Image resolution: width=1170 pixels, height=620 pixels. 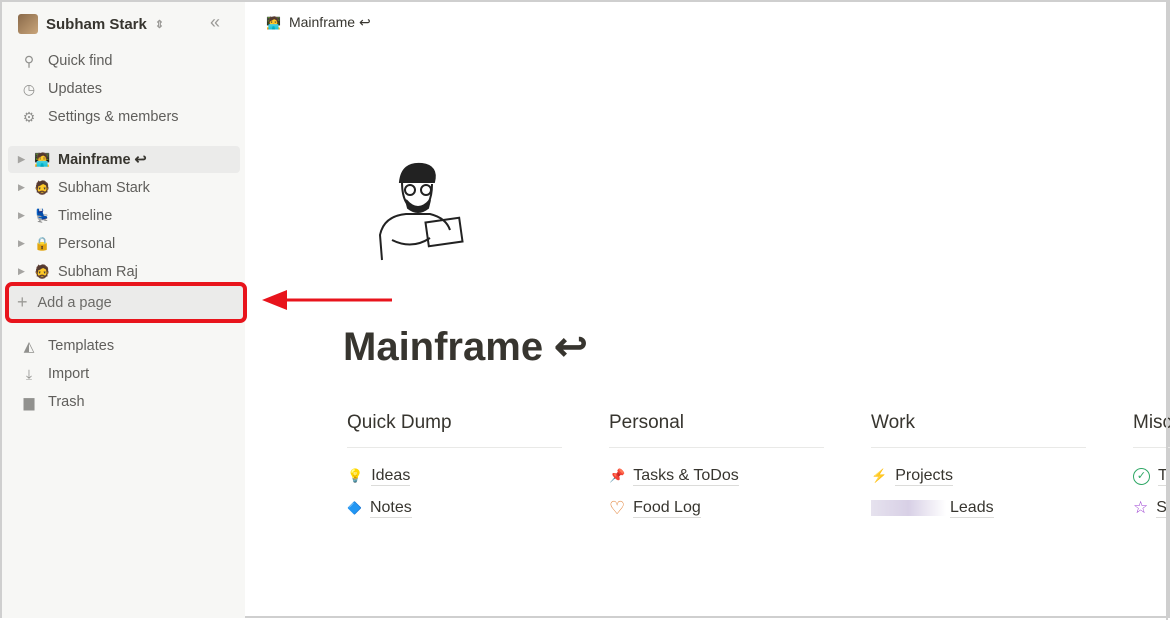 I want to click on link-notes: 🔷 Notes, so click(x=454, y=508).